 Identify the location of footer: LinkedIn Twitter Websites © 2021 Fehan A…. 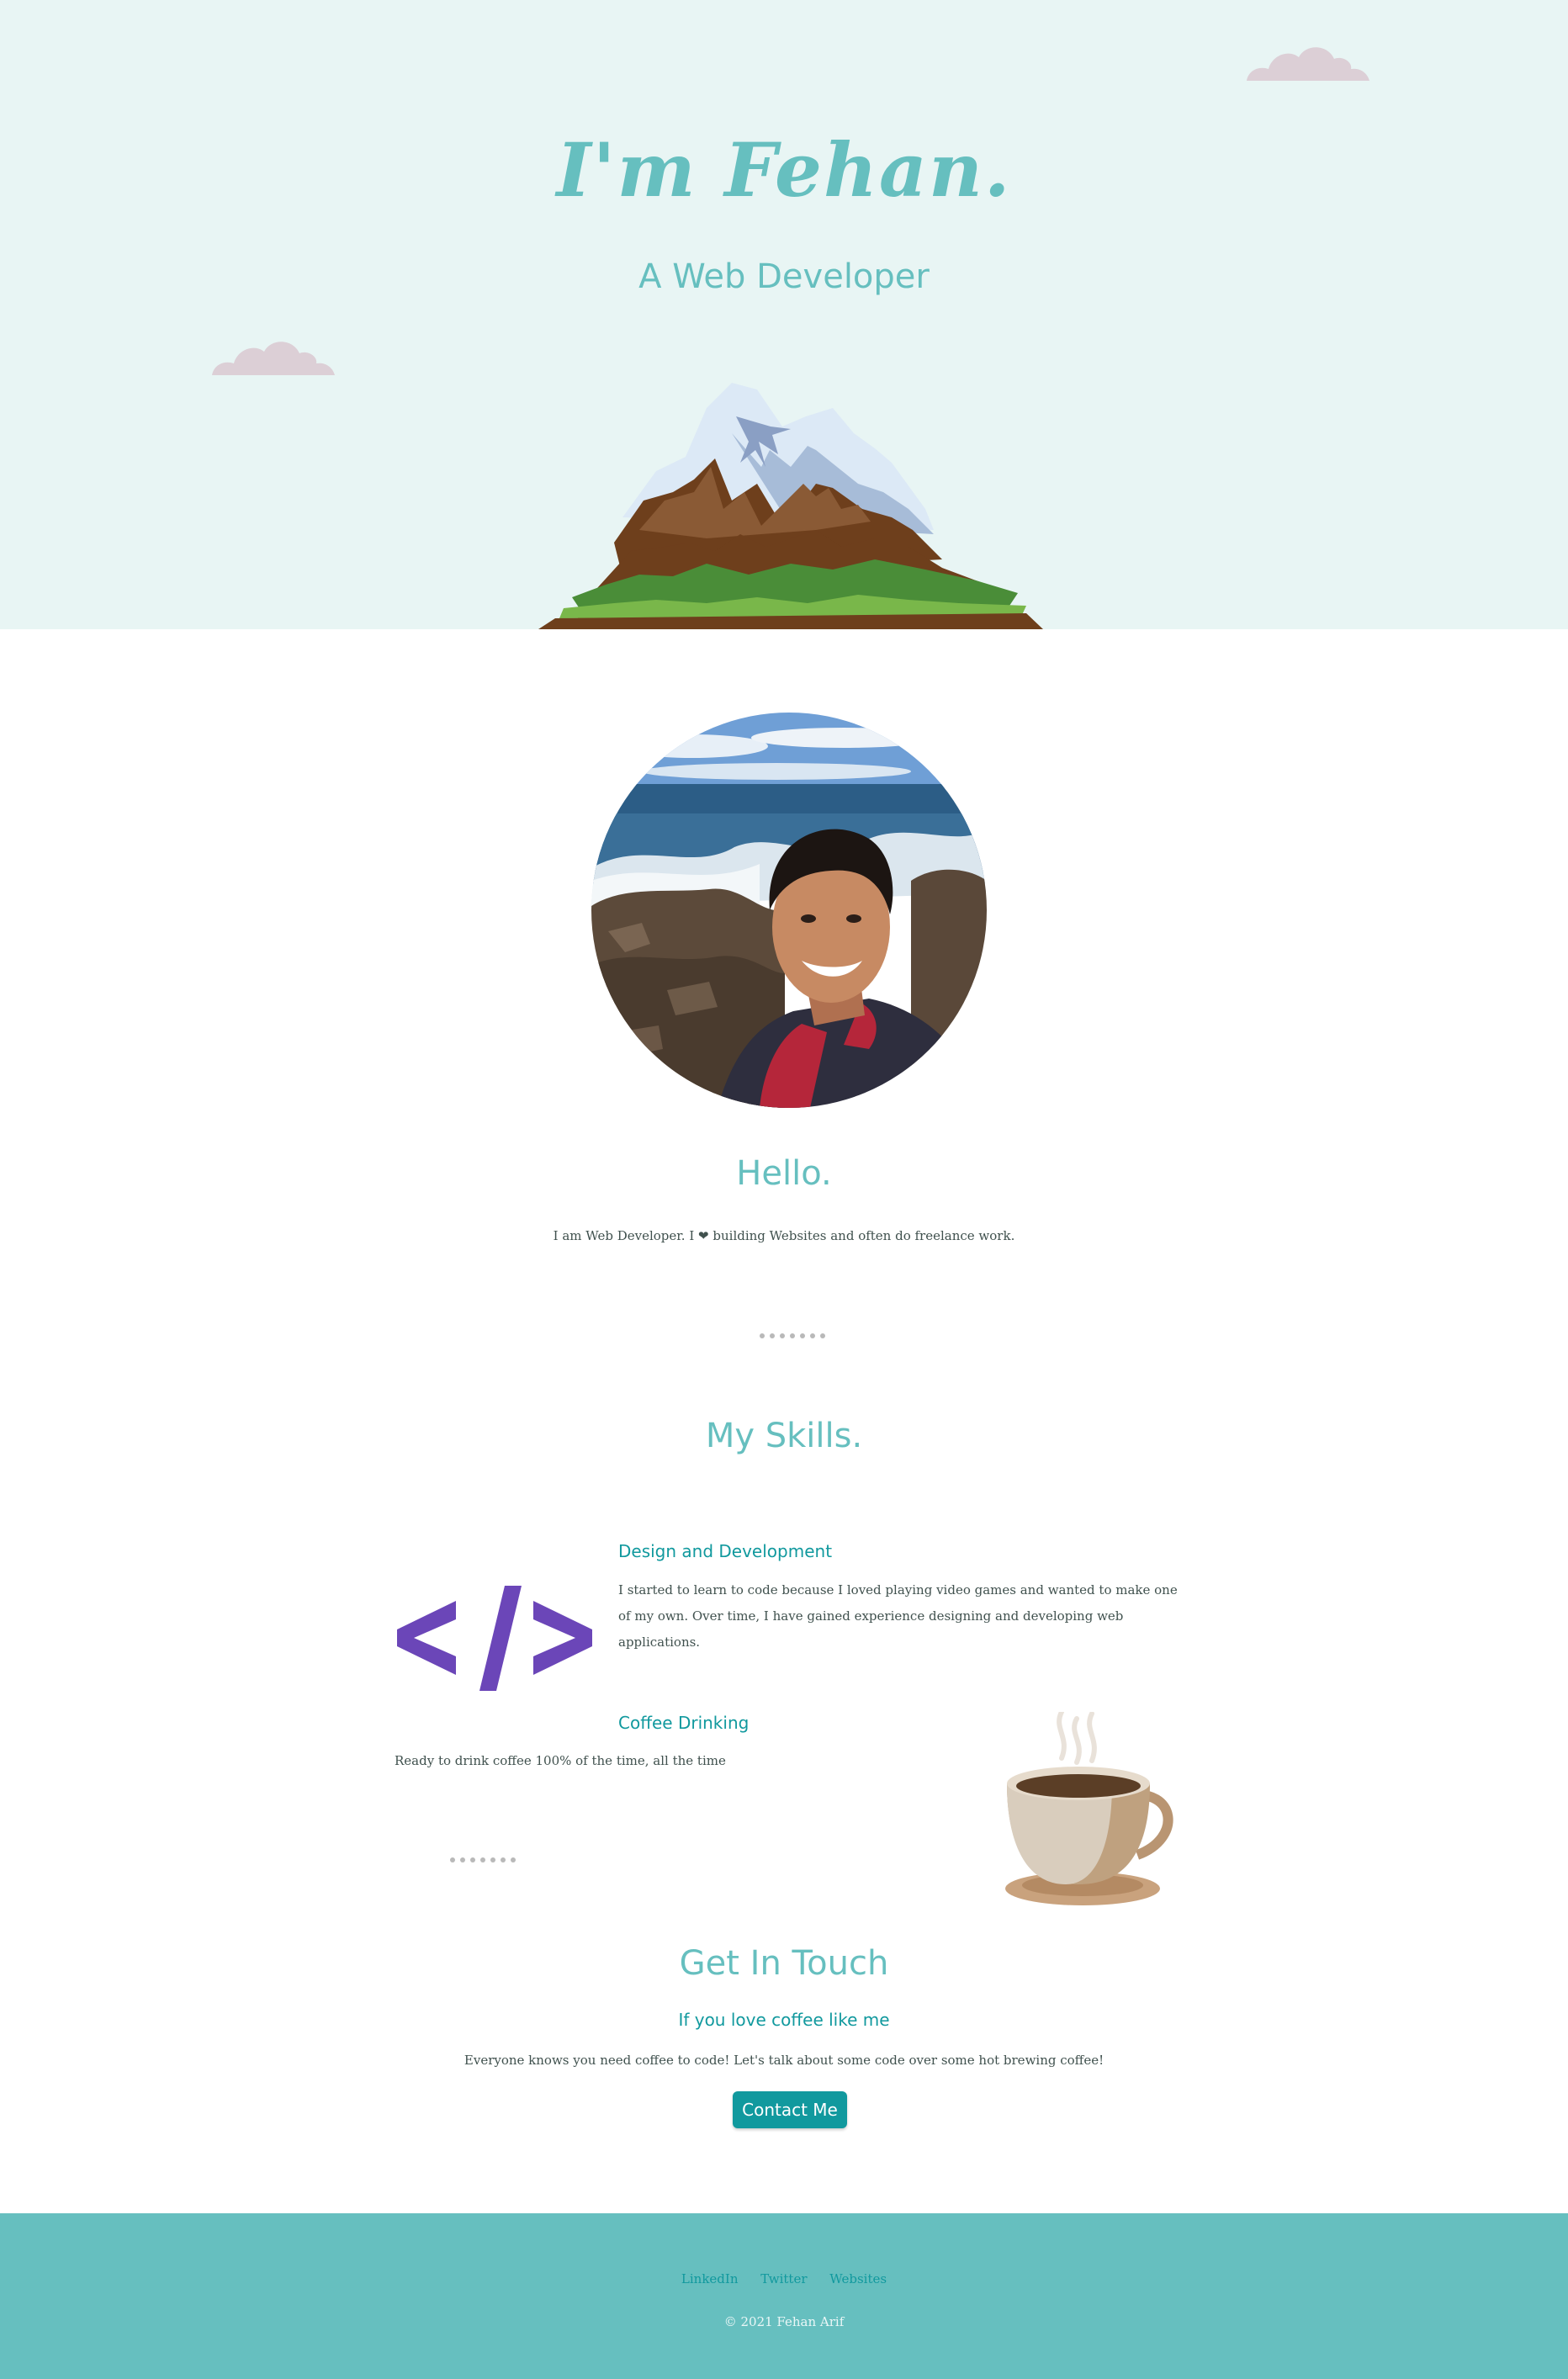
(784, 2296).